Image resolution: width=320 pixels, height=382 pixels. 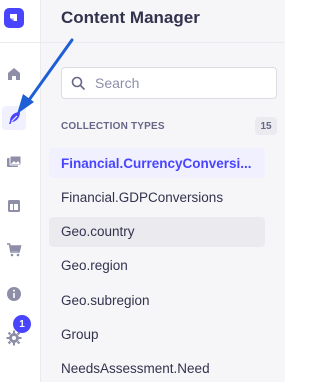 I want to click on list-item-label: Group, so click(x=80, y=334).